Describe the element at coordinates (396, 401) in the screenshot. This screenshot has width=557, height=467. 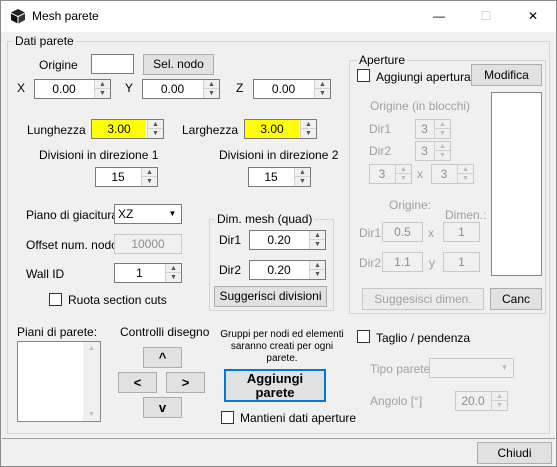
I see `angolo-label: Angolo [°]` at that location.